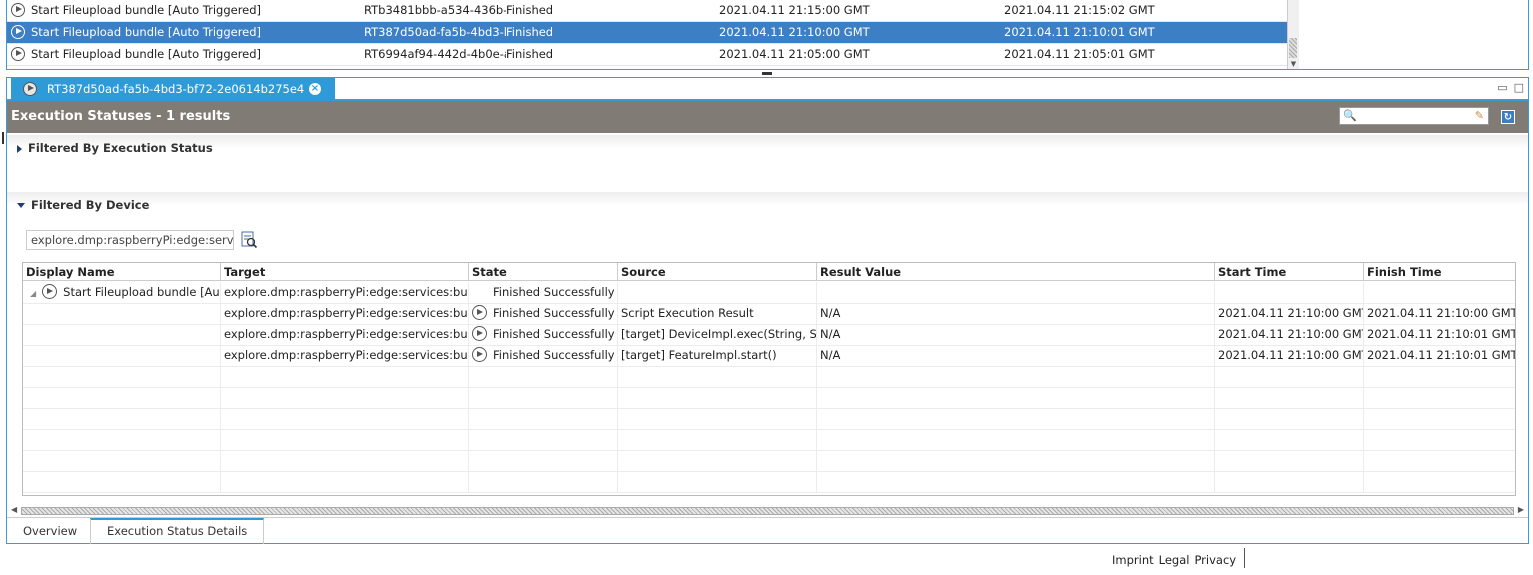 Image resolution: width=1533 pixels, height=575 pixels. Describe the element at coordinates (543, 272) in the screenshot. I see `column-header: State` at that location.